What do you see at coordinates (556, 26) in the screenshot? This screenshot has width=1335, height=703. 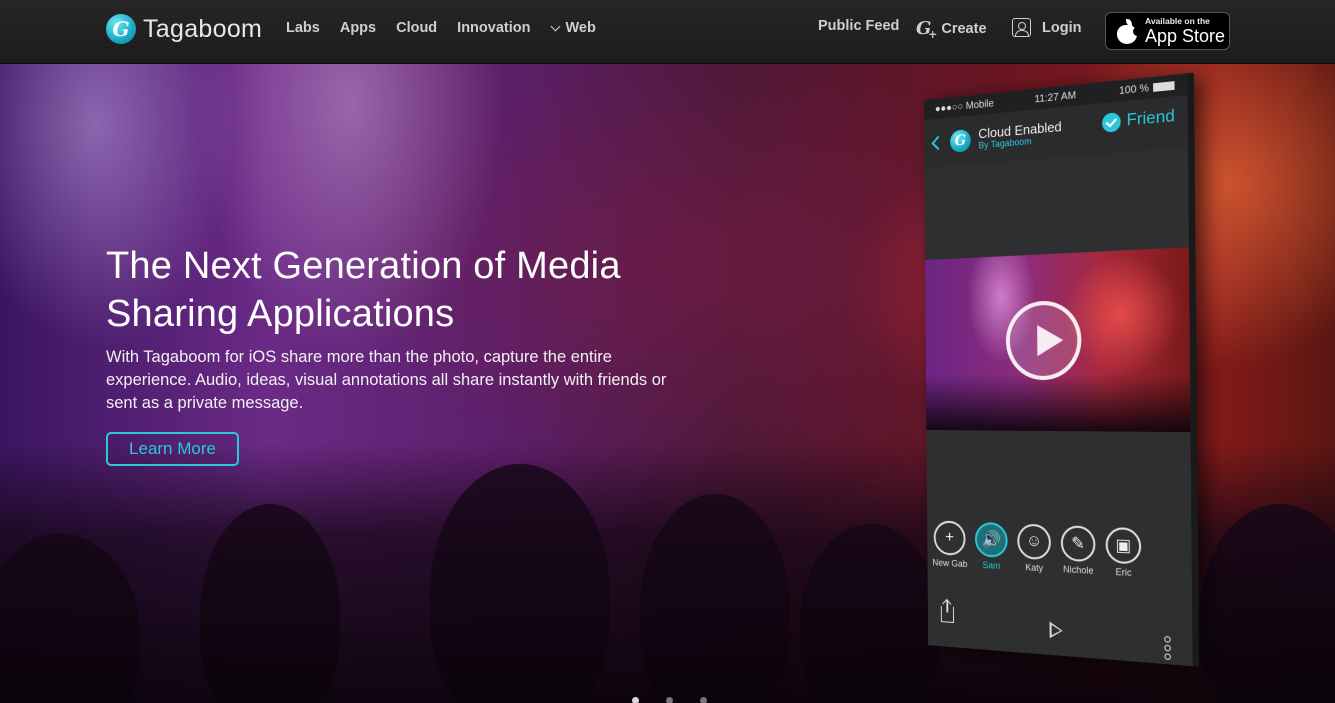 I see `chevron-down-icon` at bounding box center [556, 26].